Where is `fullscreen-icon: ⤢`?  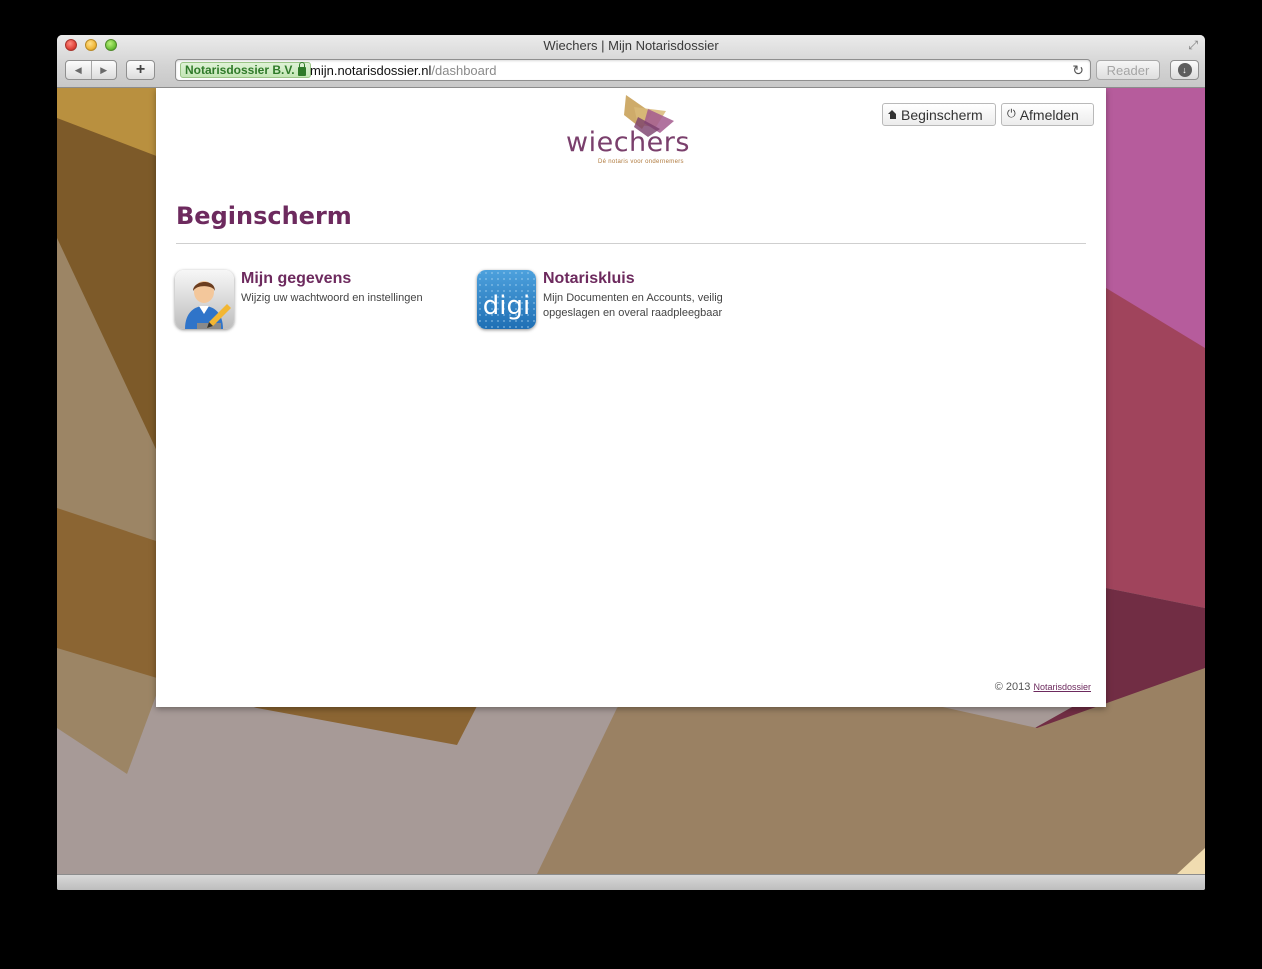 fullscreen-icon: ⤢ is located at coordinates (1193, 45).